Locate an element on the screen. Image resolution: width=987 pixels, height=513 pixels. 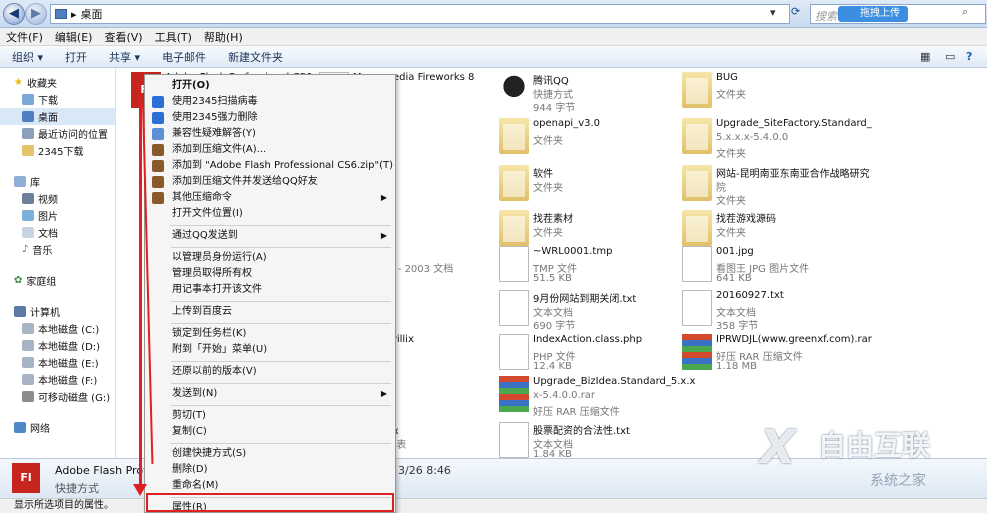
nav-drive-g: 可移动磁盘 (G:) is located at coordinates (57, 396).